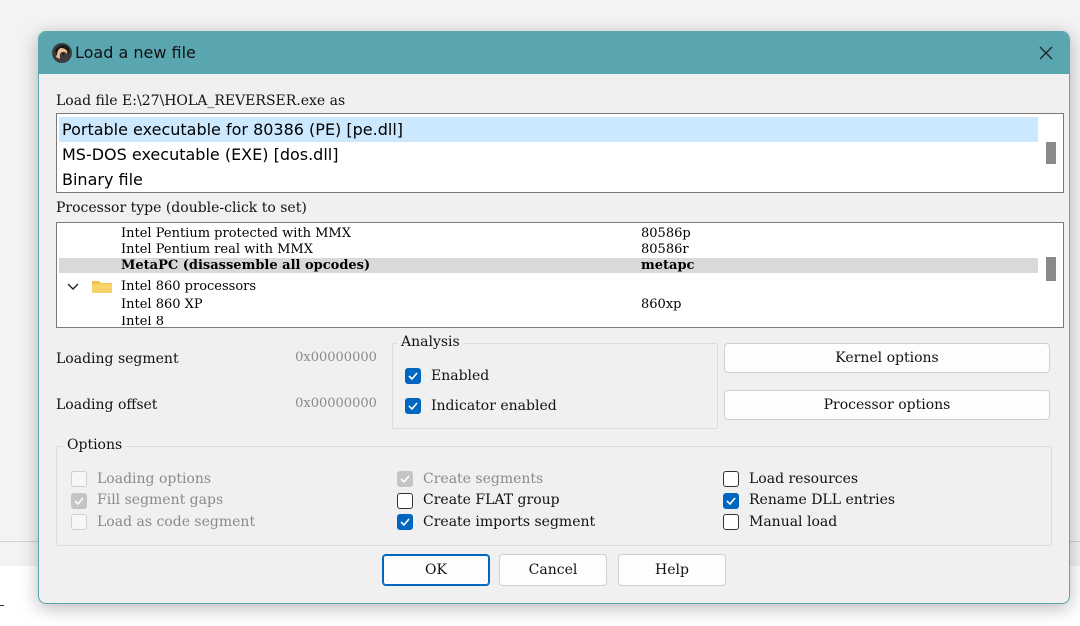  Describe the element at coordinates (181, 208) in the screenshot. I see `processor-type-label: Processor type (double-click to set)` at that location.